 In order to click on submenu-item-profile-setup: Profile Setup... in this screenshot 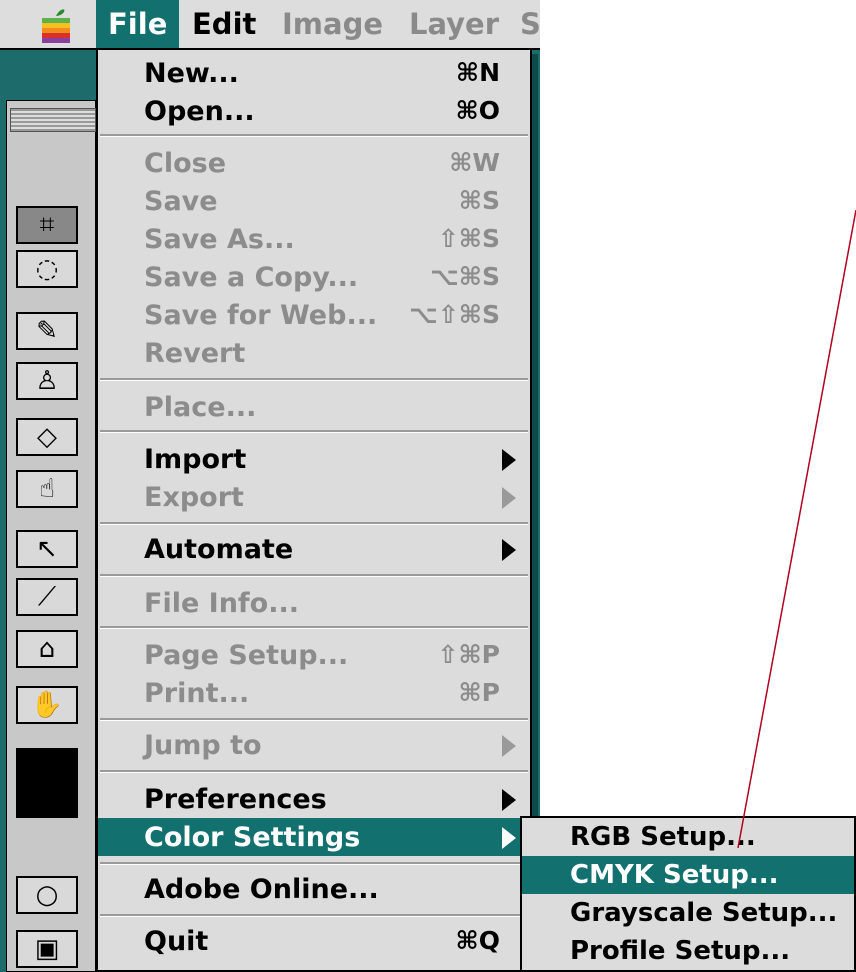, I will do `click(688, 951)`.